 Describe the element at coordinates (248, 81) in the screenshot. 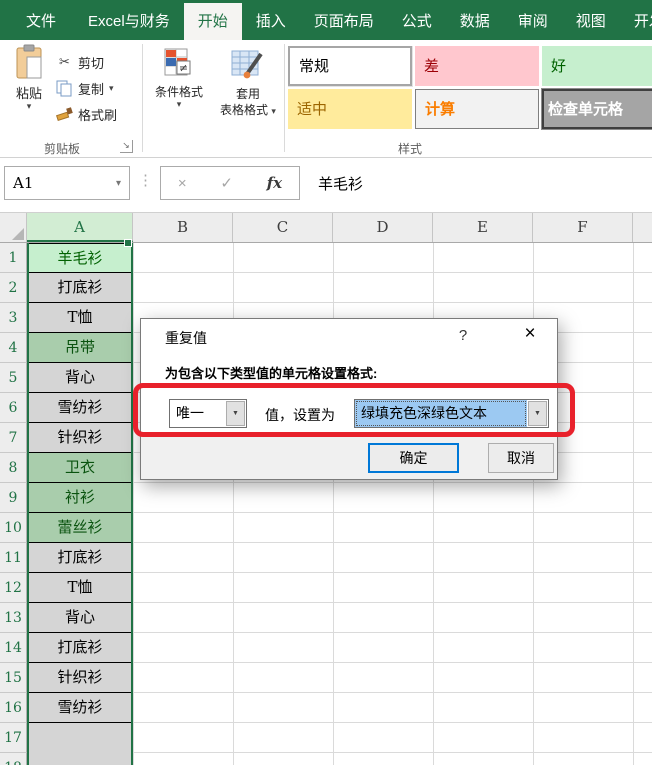

I see `format-as-table-button: 套用 表格格式 ▾` at that location.